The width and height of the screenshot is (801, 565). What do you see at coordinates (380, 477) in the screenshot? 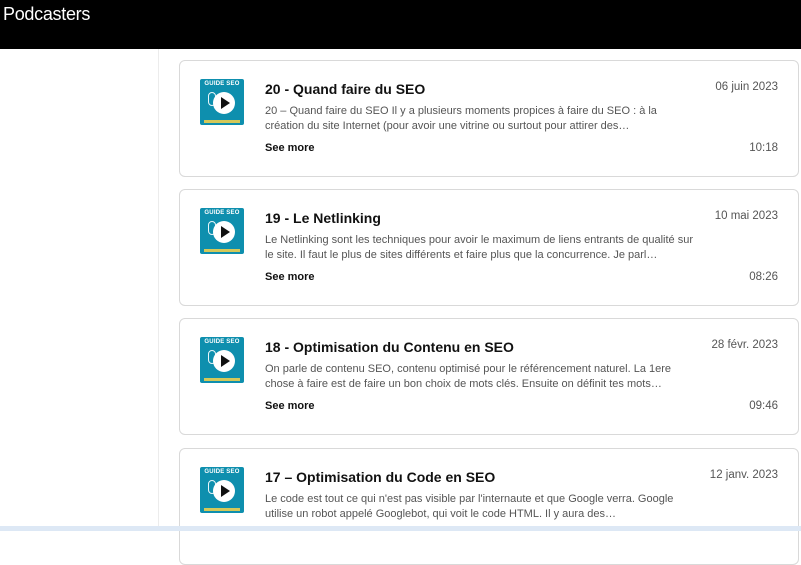
I see `episode-title: 17 – Optimisation du Code en SEO` at bounding box center [380, 477].